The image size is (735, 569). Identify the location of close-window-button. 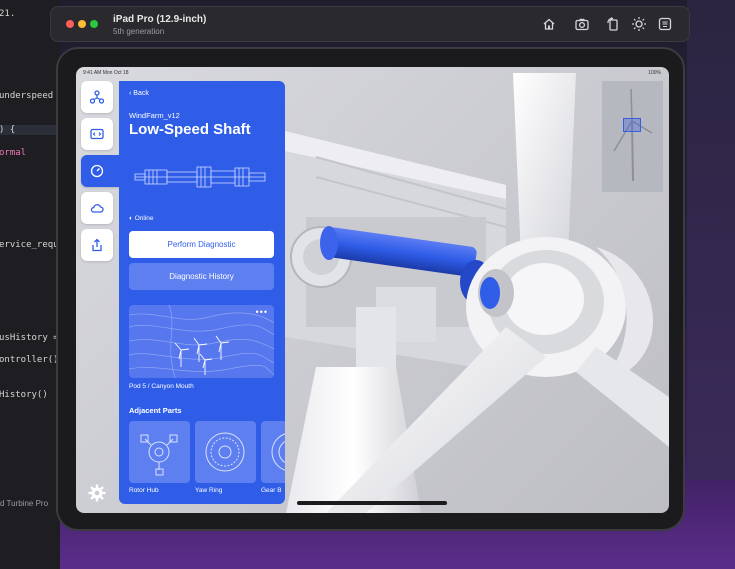
(70, 24).